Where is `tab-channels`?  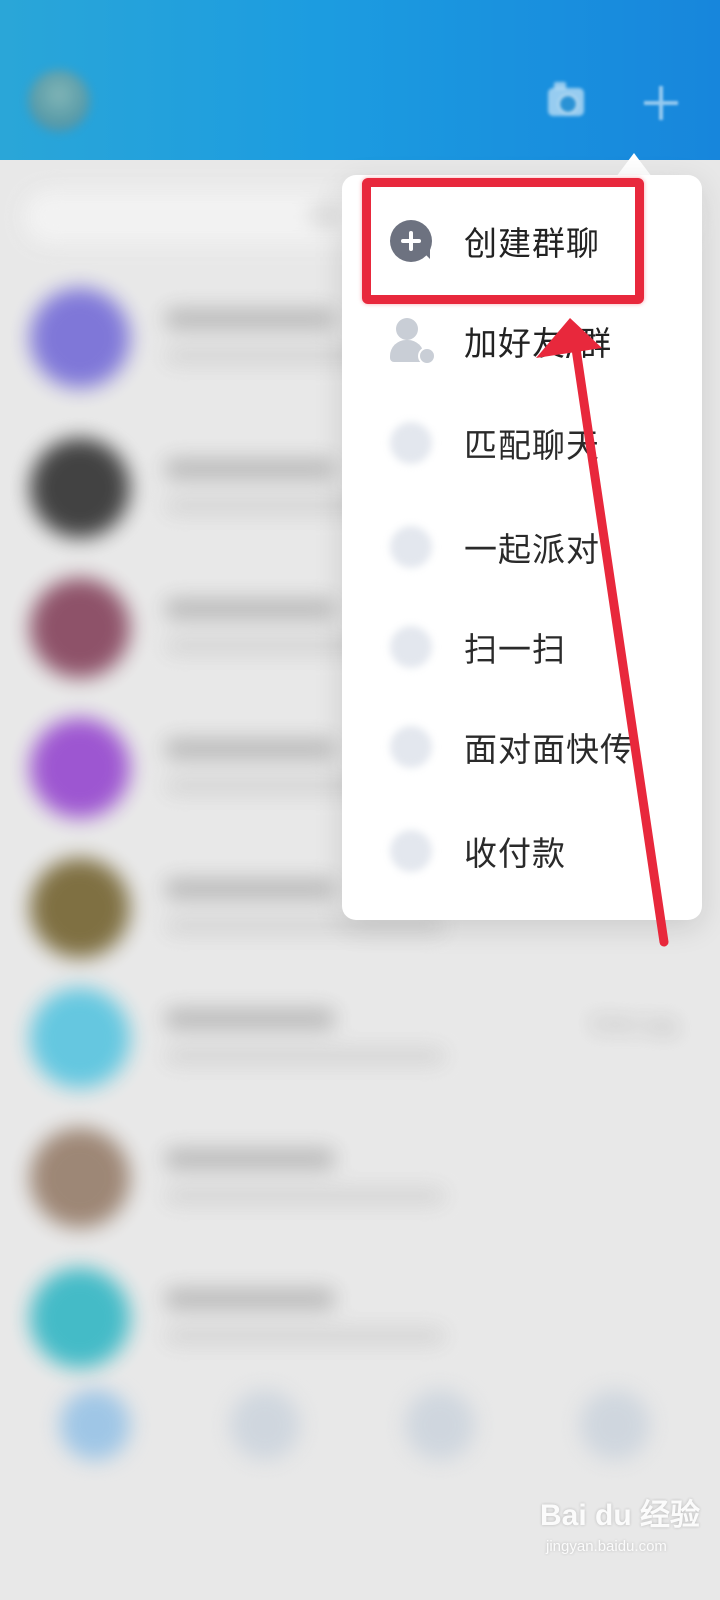 tab-channels is located at coordinates (265, 1425).